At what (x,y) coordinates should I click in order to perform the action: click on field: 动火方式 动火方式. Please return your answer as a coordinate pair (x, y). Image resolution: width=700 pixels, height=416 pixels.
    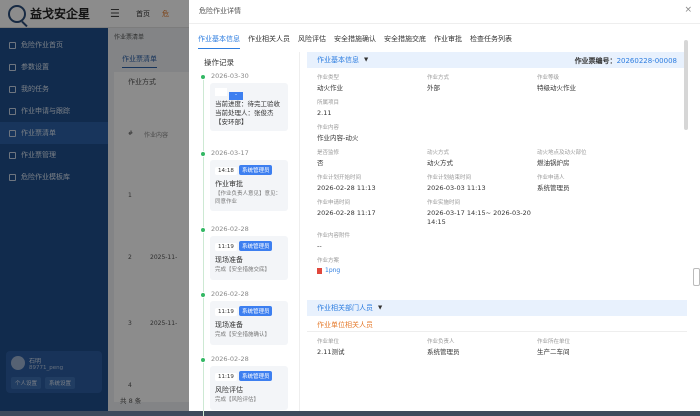
    Looking at the image, I should click on (482, 160).